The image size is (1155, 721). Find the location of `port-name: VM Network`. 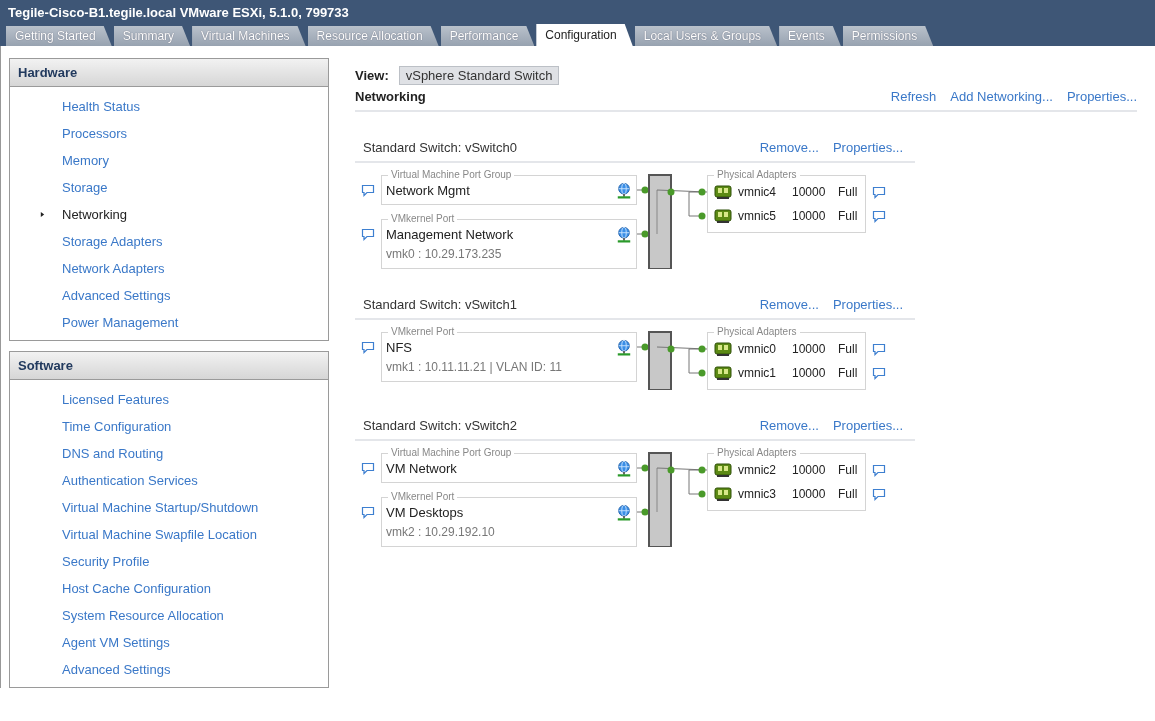

port-name: VM Network is located at coordinates (421, 468).